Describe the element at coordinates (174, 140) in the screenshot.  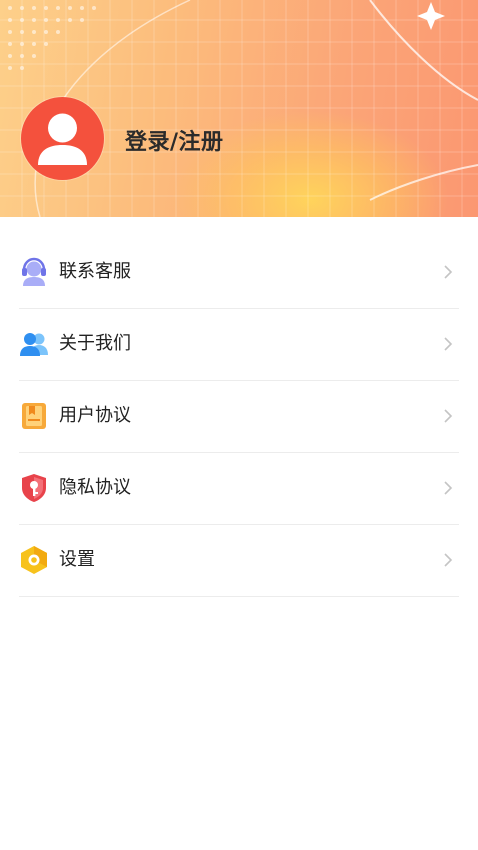
I see `login-register-link: 登录/注册` at that location.